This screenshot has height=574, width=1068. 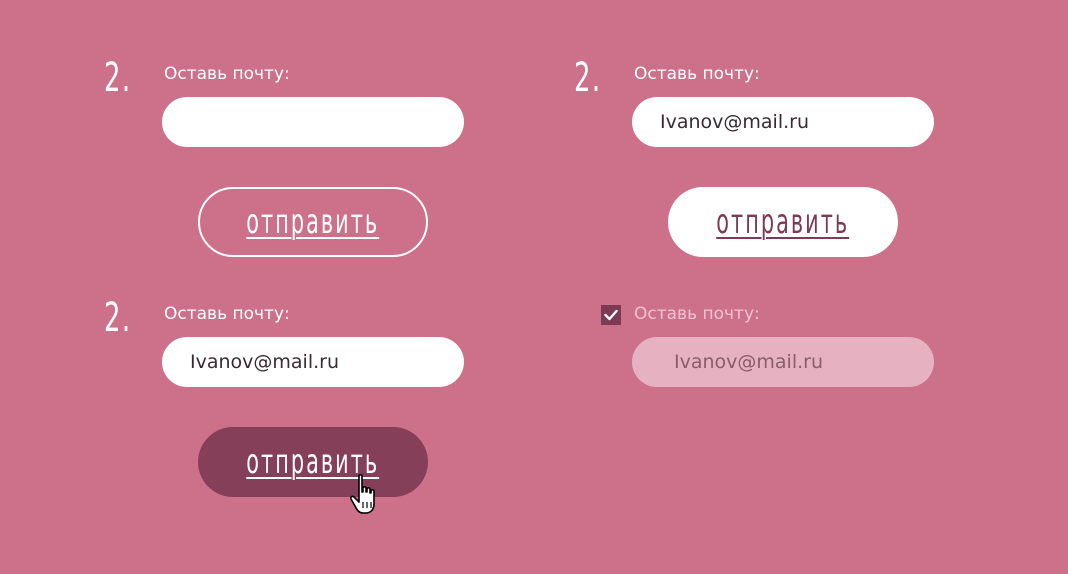 I want to click on email-field-disabled: Ivanov@mail.ru, so click(x=783, y=362).